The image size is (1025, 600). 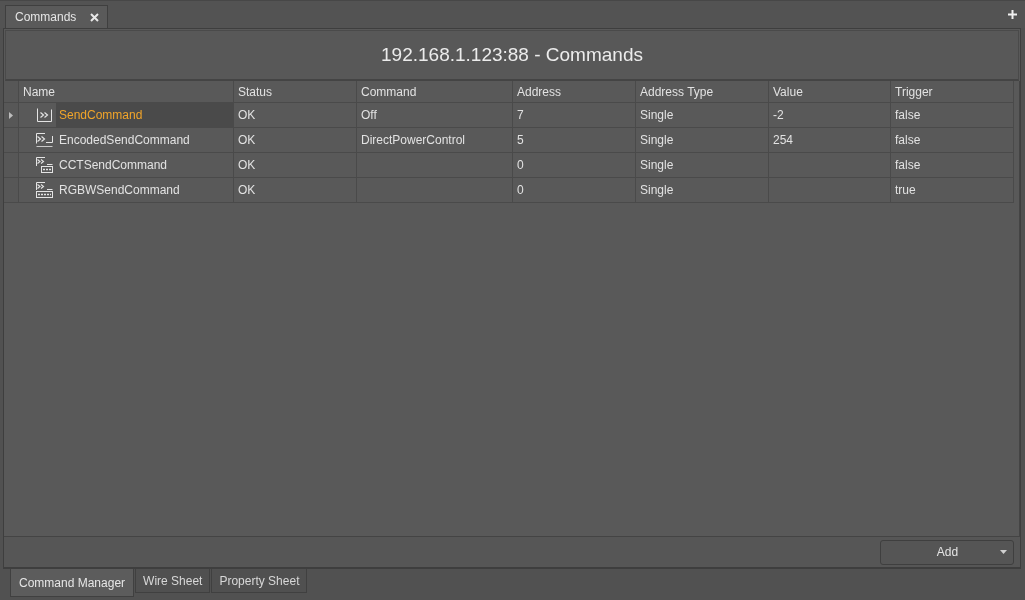 I want to click on column-header: Status, so click(x=295, y=92).